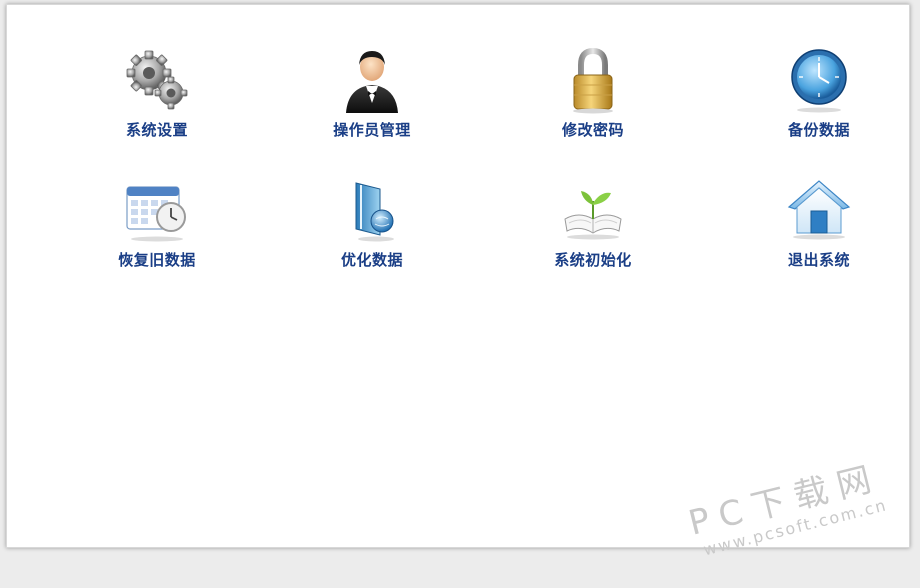 This screenshot has width=920, height=588. What do you see at coordinates (593, 80) in the screenshot?
I see `padlock-icon` at bounding box center [593, 80].